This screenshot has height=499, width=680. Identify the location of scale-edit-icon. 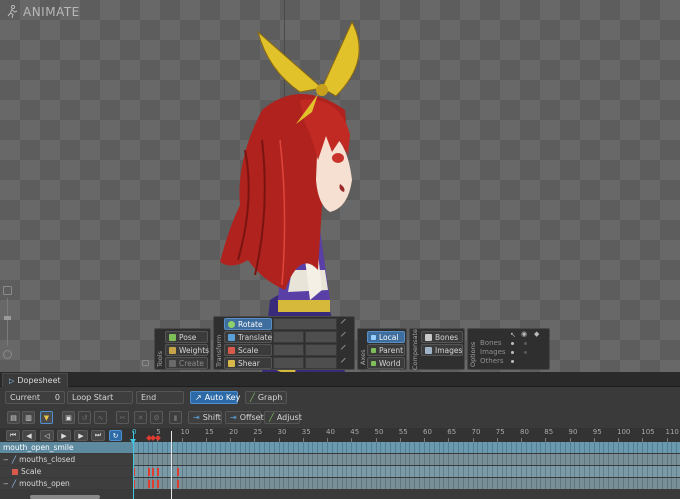
(345, 349).